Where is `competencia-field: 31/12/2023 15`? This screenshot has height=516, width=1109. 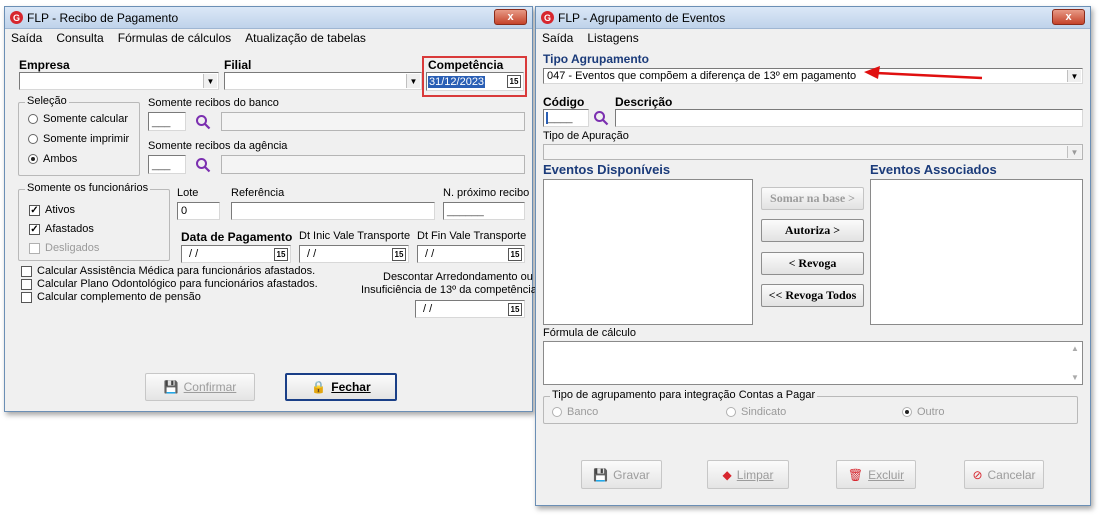 competencia-field: 31/12/2023 15 is located at coordinates (475, 81).